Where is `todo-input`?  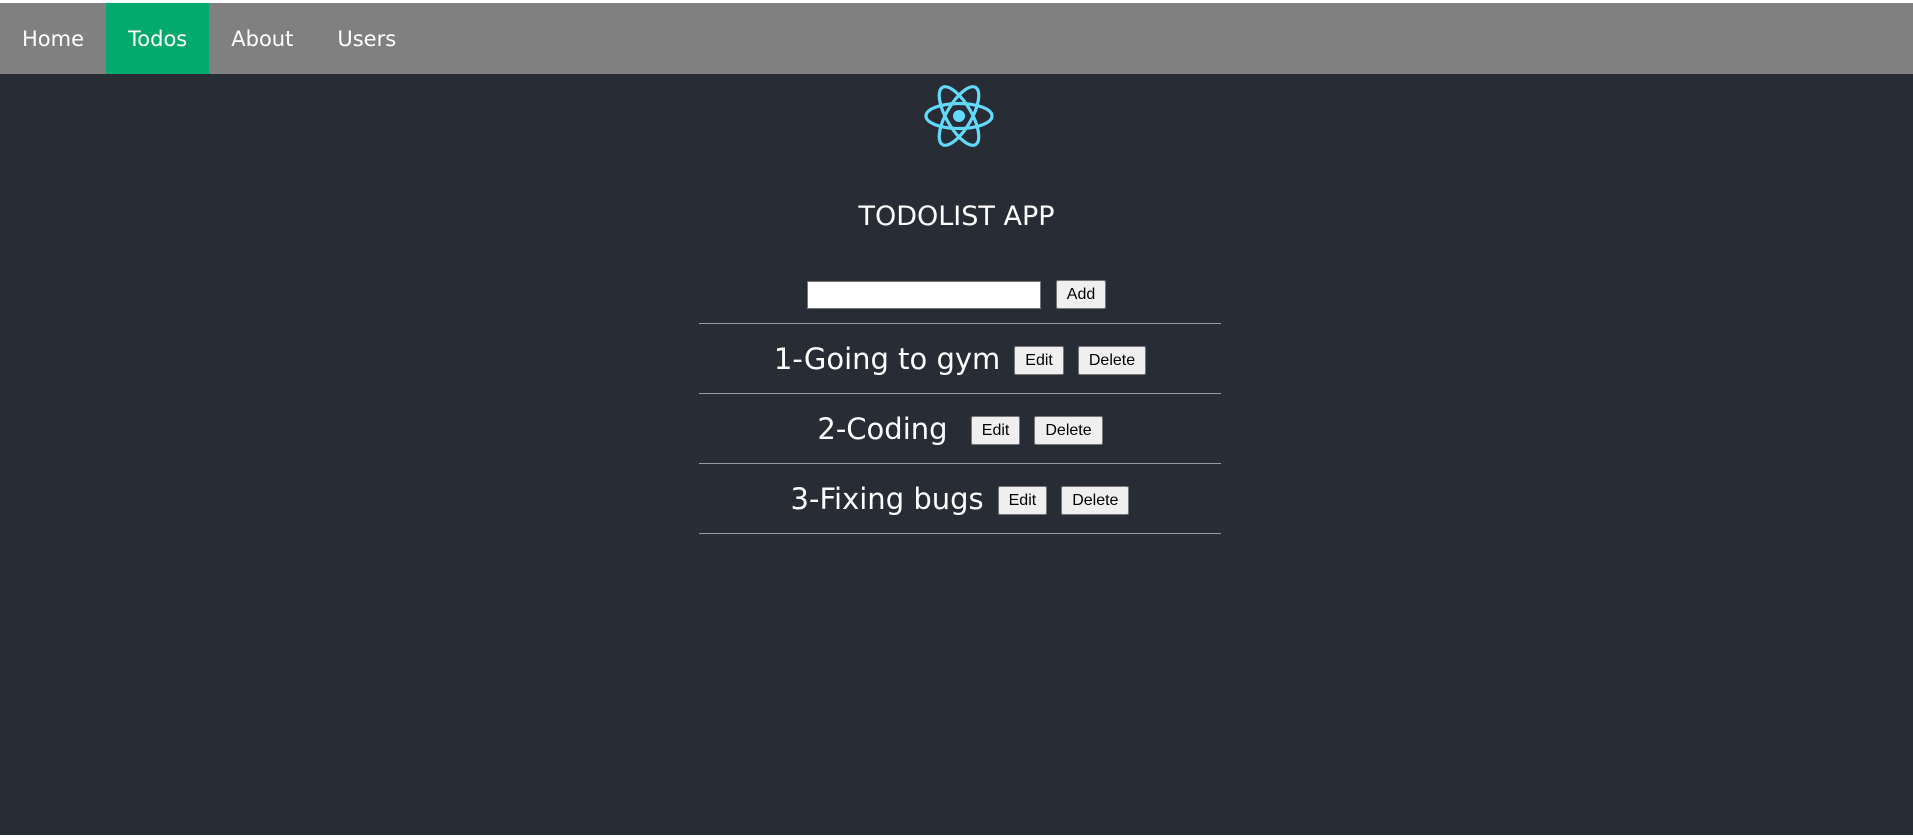 todo-input is located at coordinates (923, 294).